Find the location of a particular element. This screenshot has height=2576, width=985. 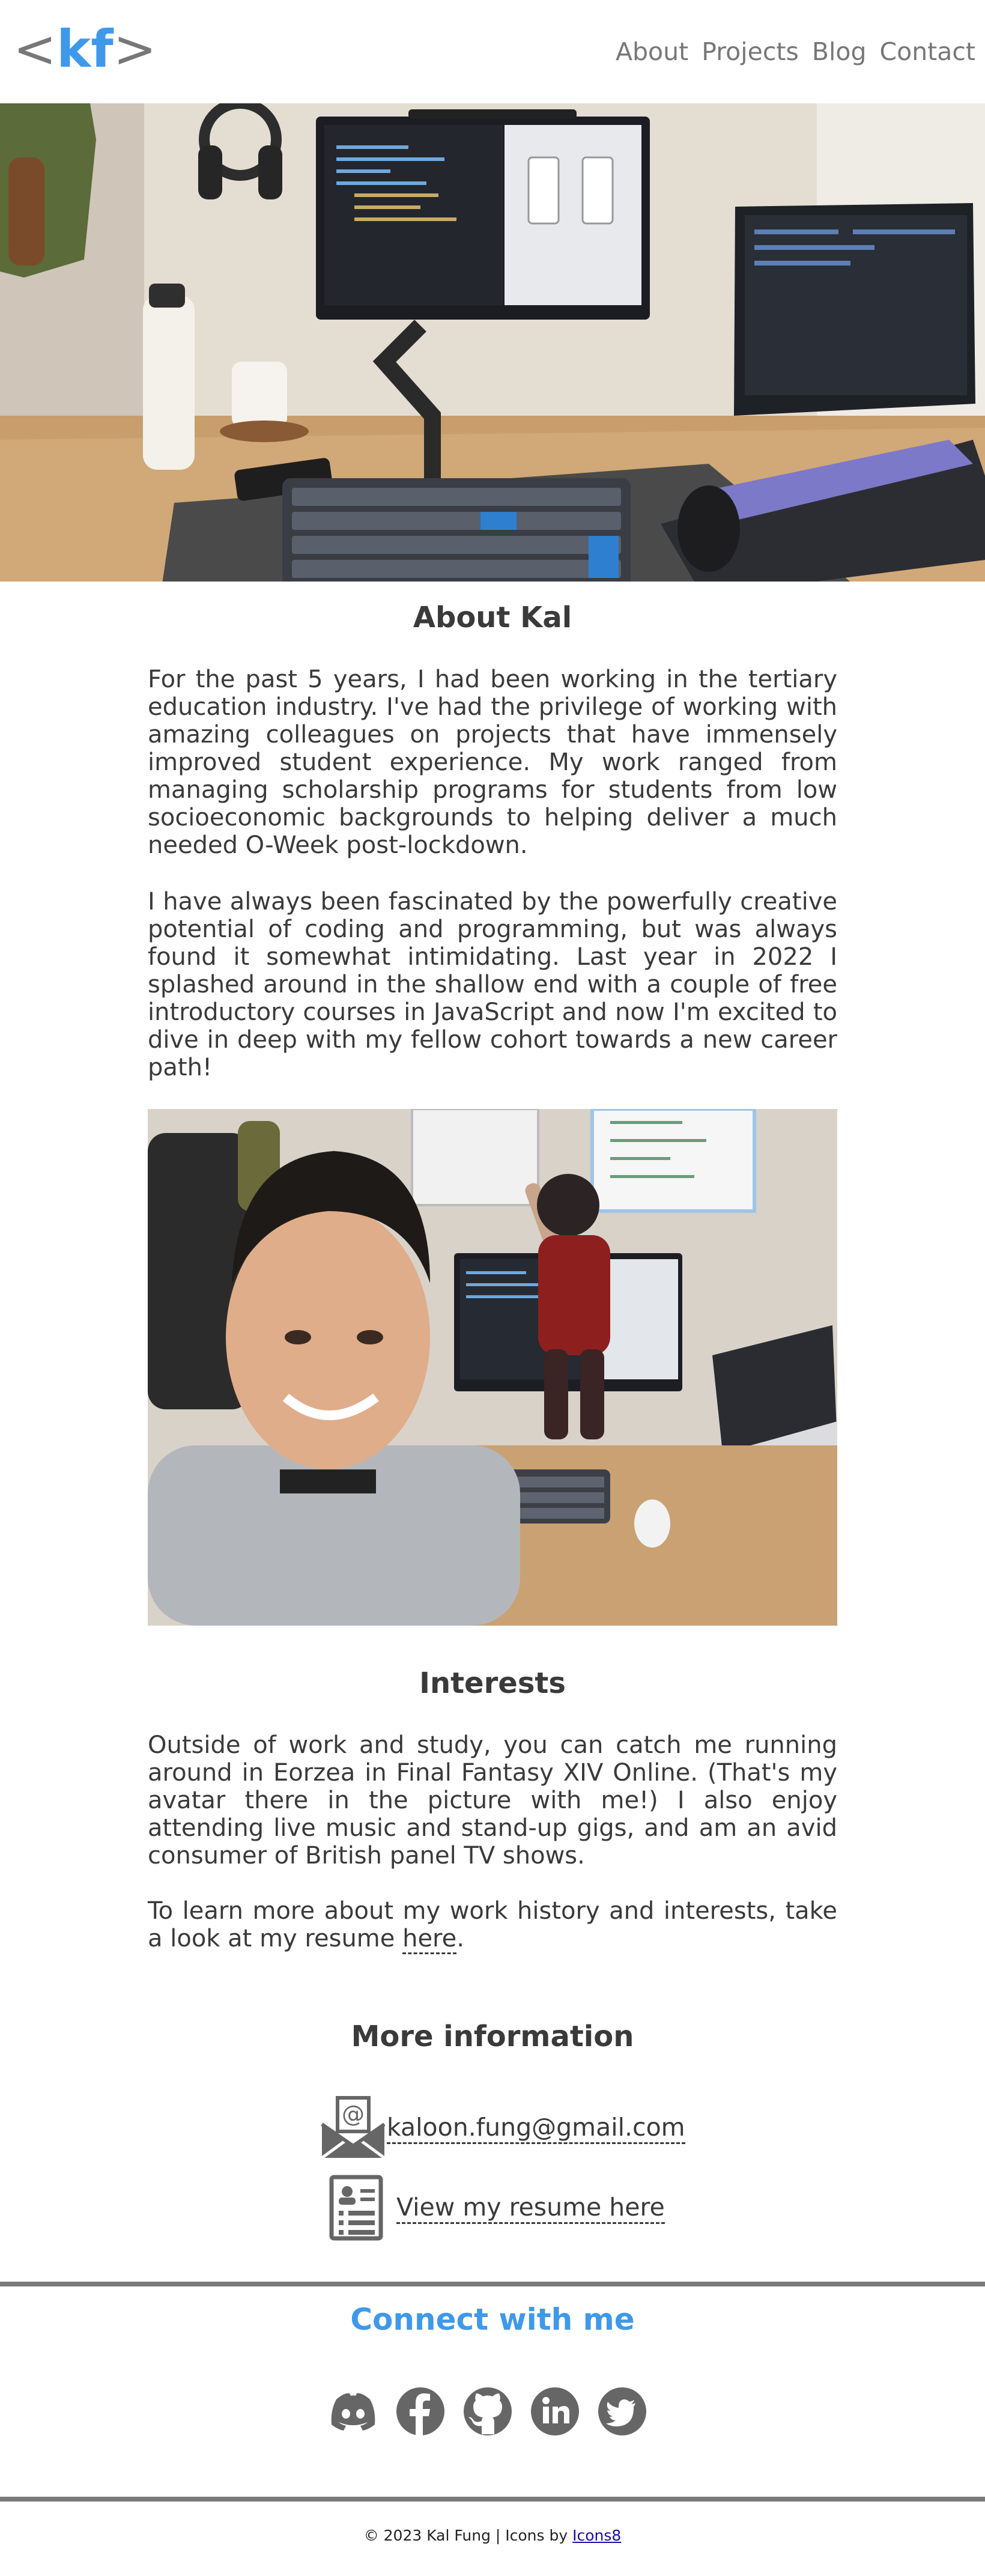

github-icon is located at coordinates (488, 2411).